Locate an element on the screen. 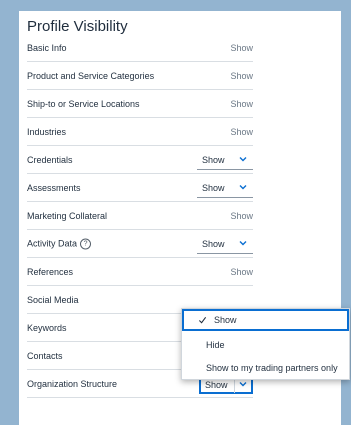  row-activity-data: Activity Data ? Show is located at coordinates (140, 244).